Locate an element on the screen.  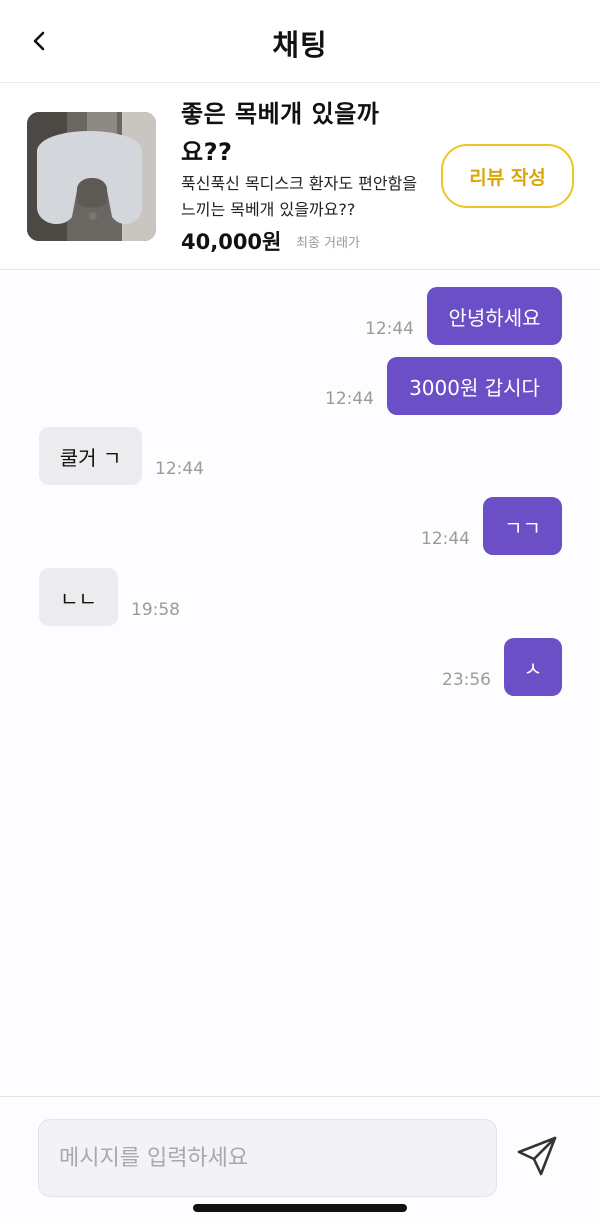
send-button is located at coordinates (537, 1158).